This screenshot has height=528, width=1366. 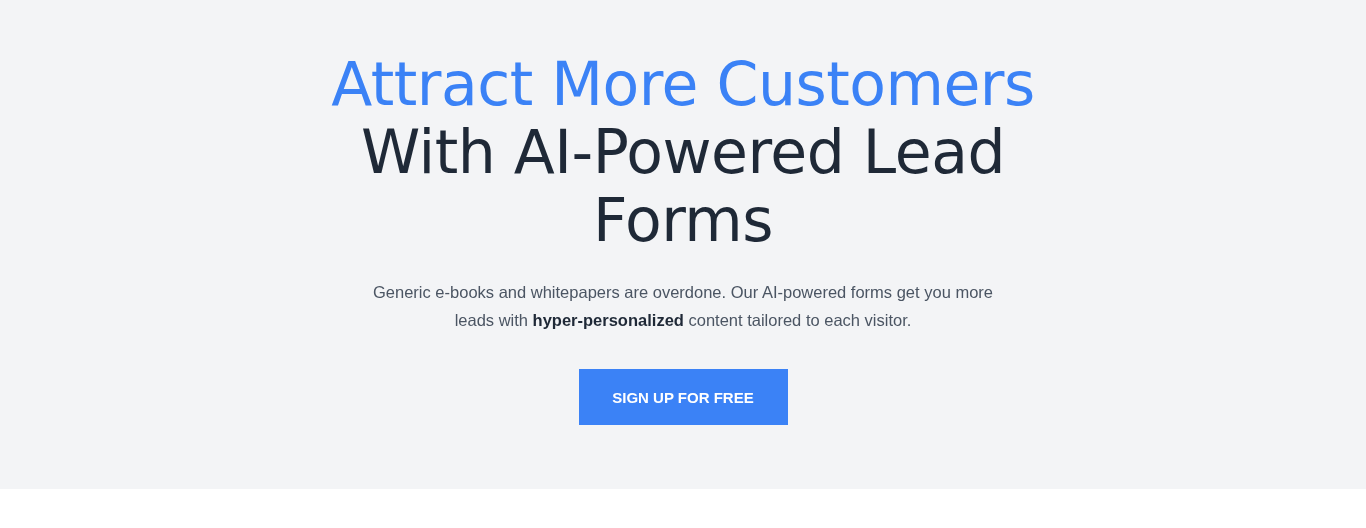 I want to click on headline-highlight: Attract More Customers, so click(x=683, y=84).